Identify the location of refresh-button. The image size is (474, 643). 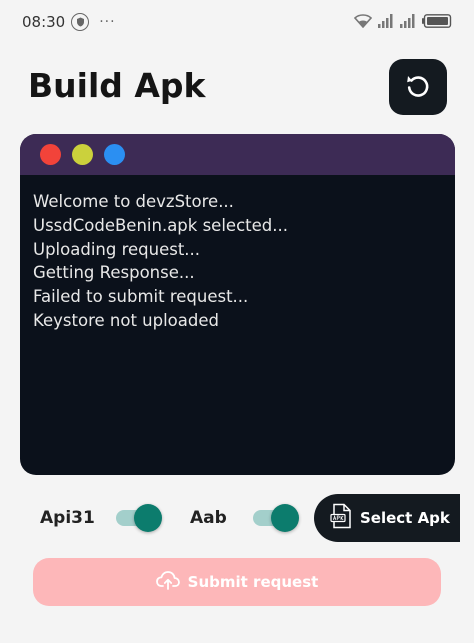
(418, 87).